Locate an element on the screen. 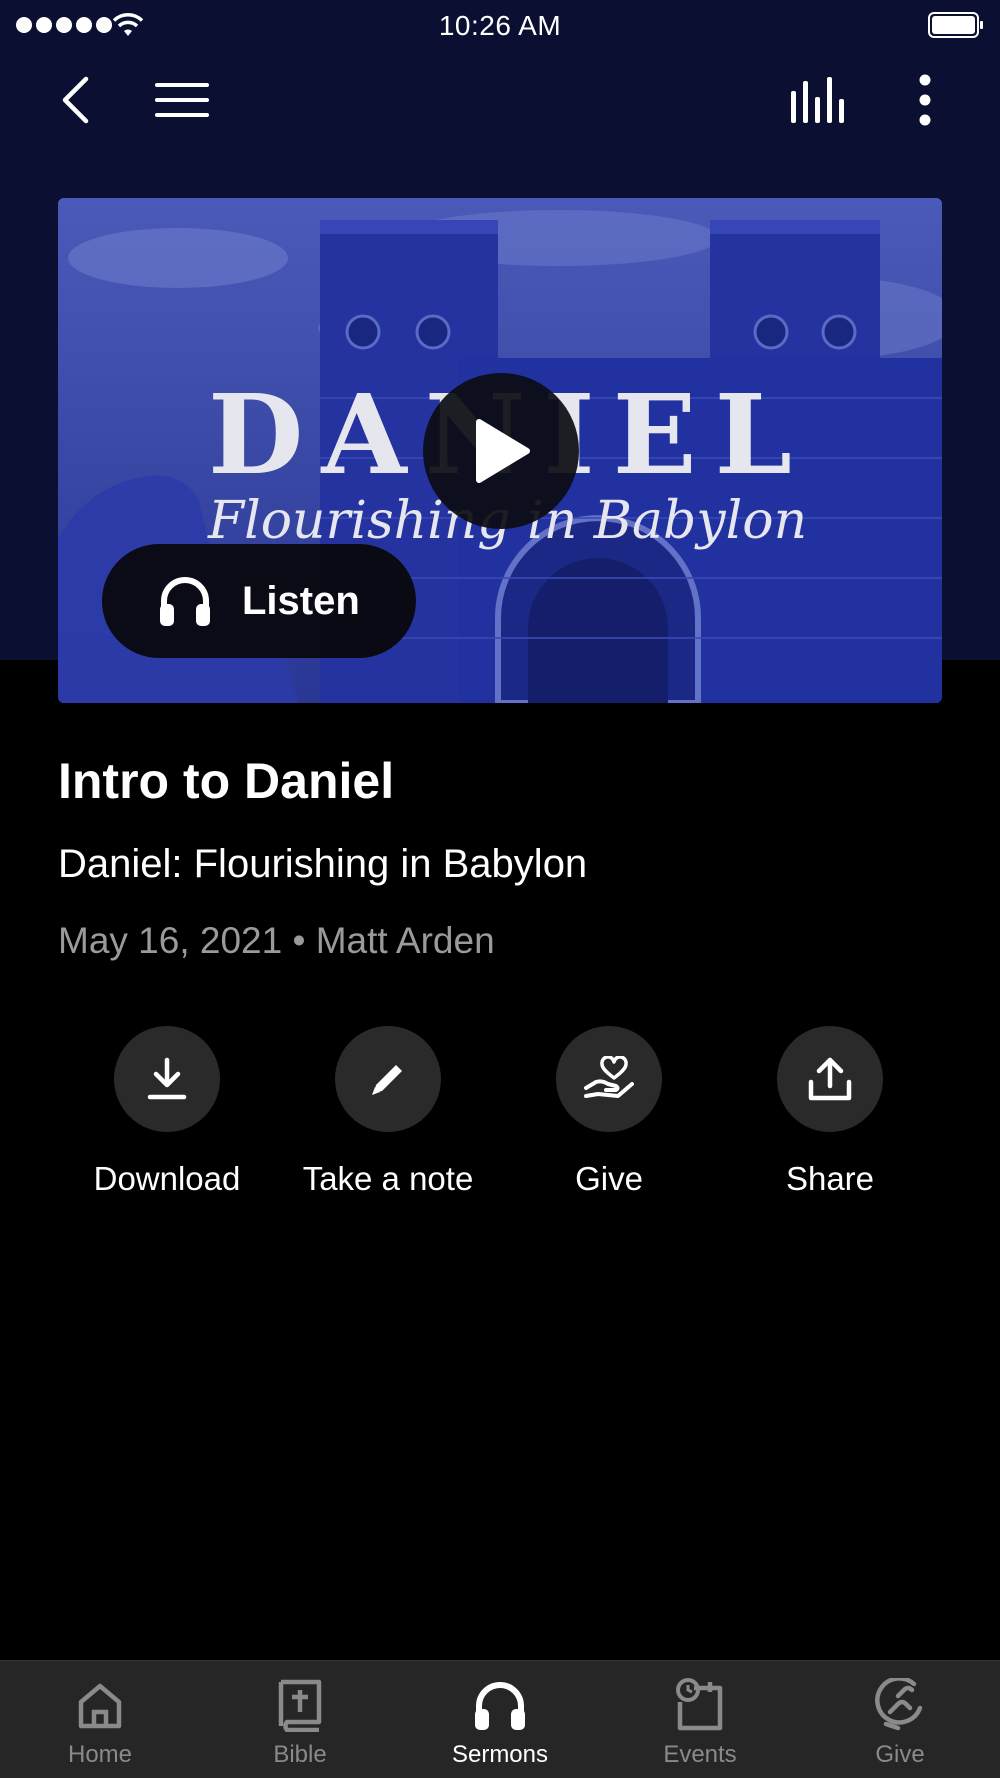 This screenshot has width=1000, height=1778. tab-give-label: Give is located at coordinates (900, 1754).